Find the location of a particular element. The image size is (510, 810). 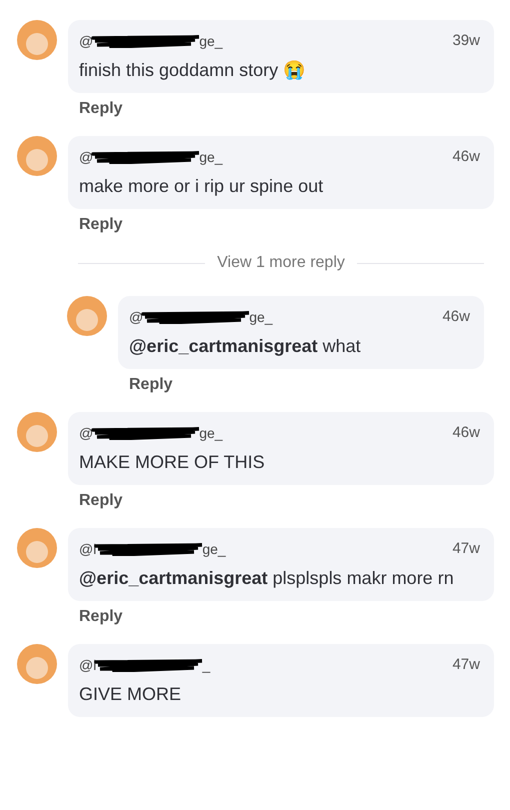

view-more-replies: View 1 more reply is located at coordinates (281, 263).